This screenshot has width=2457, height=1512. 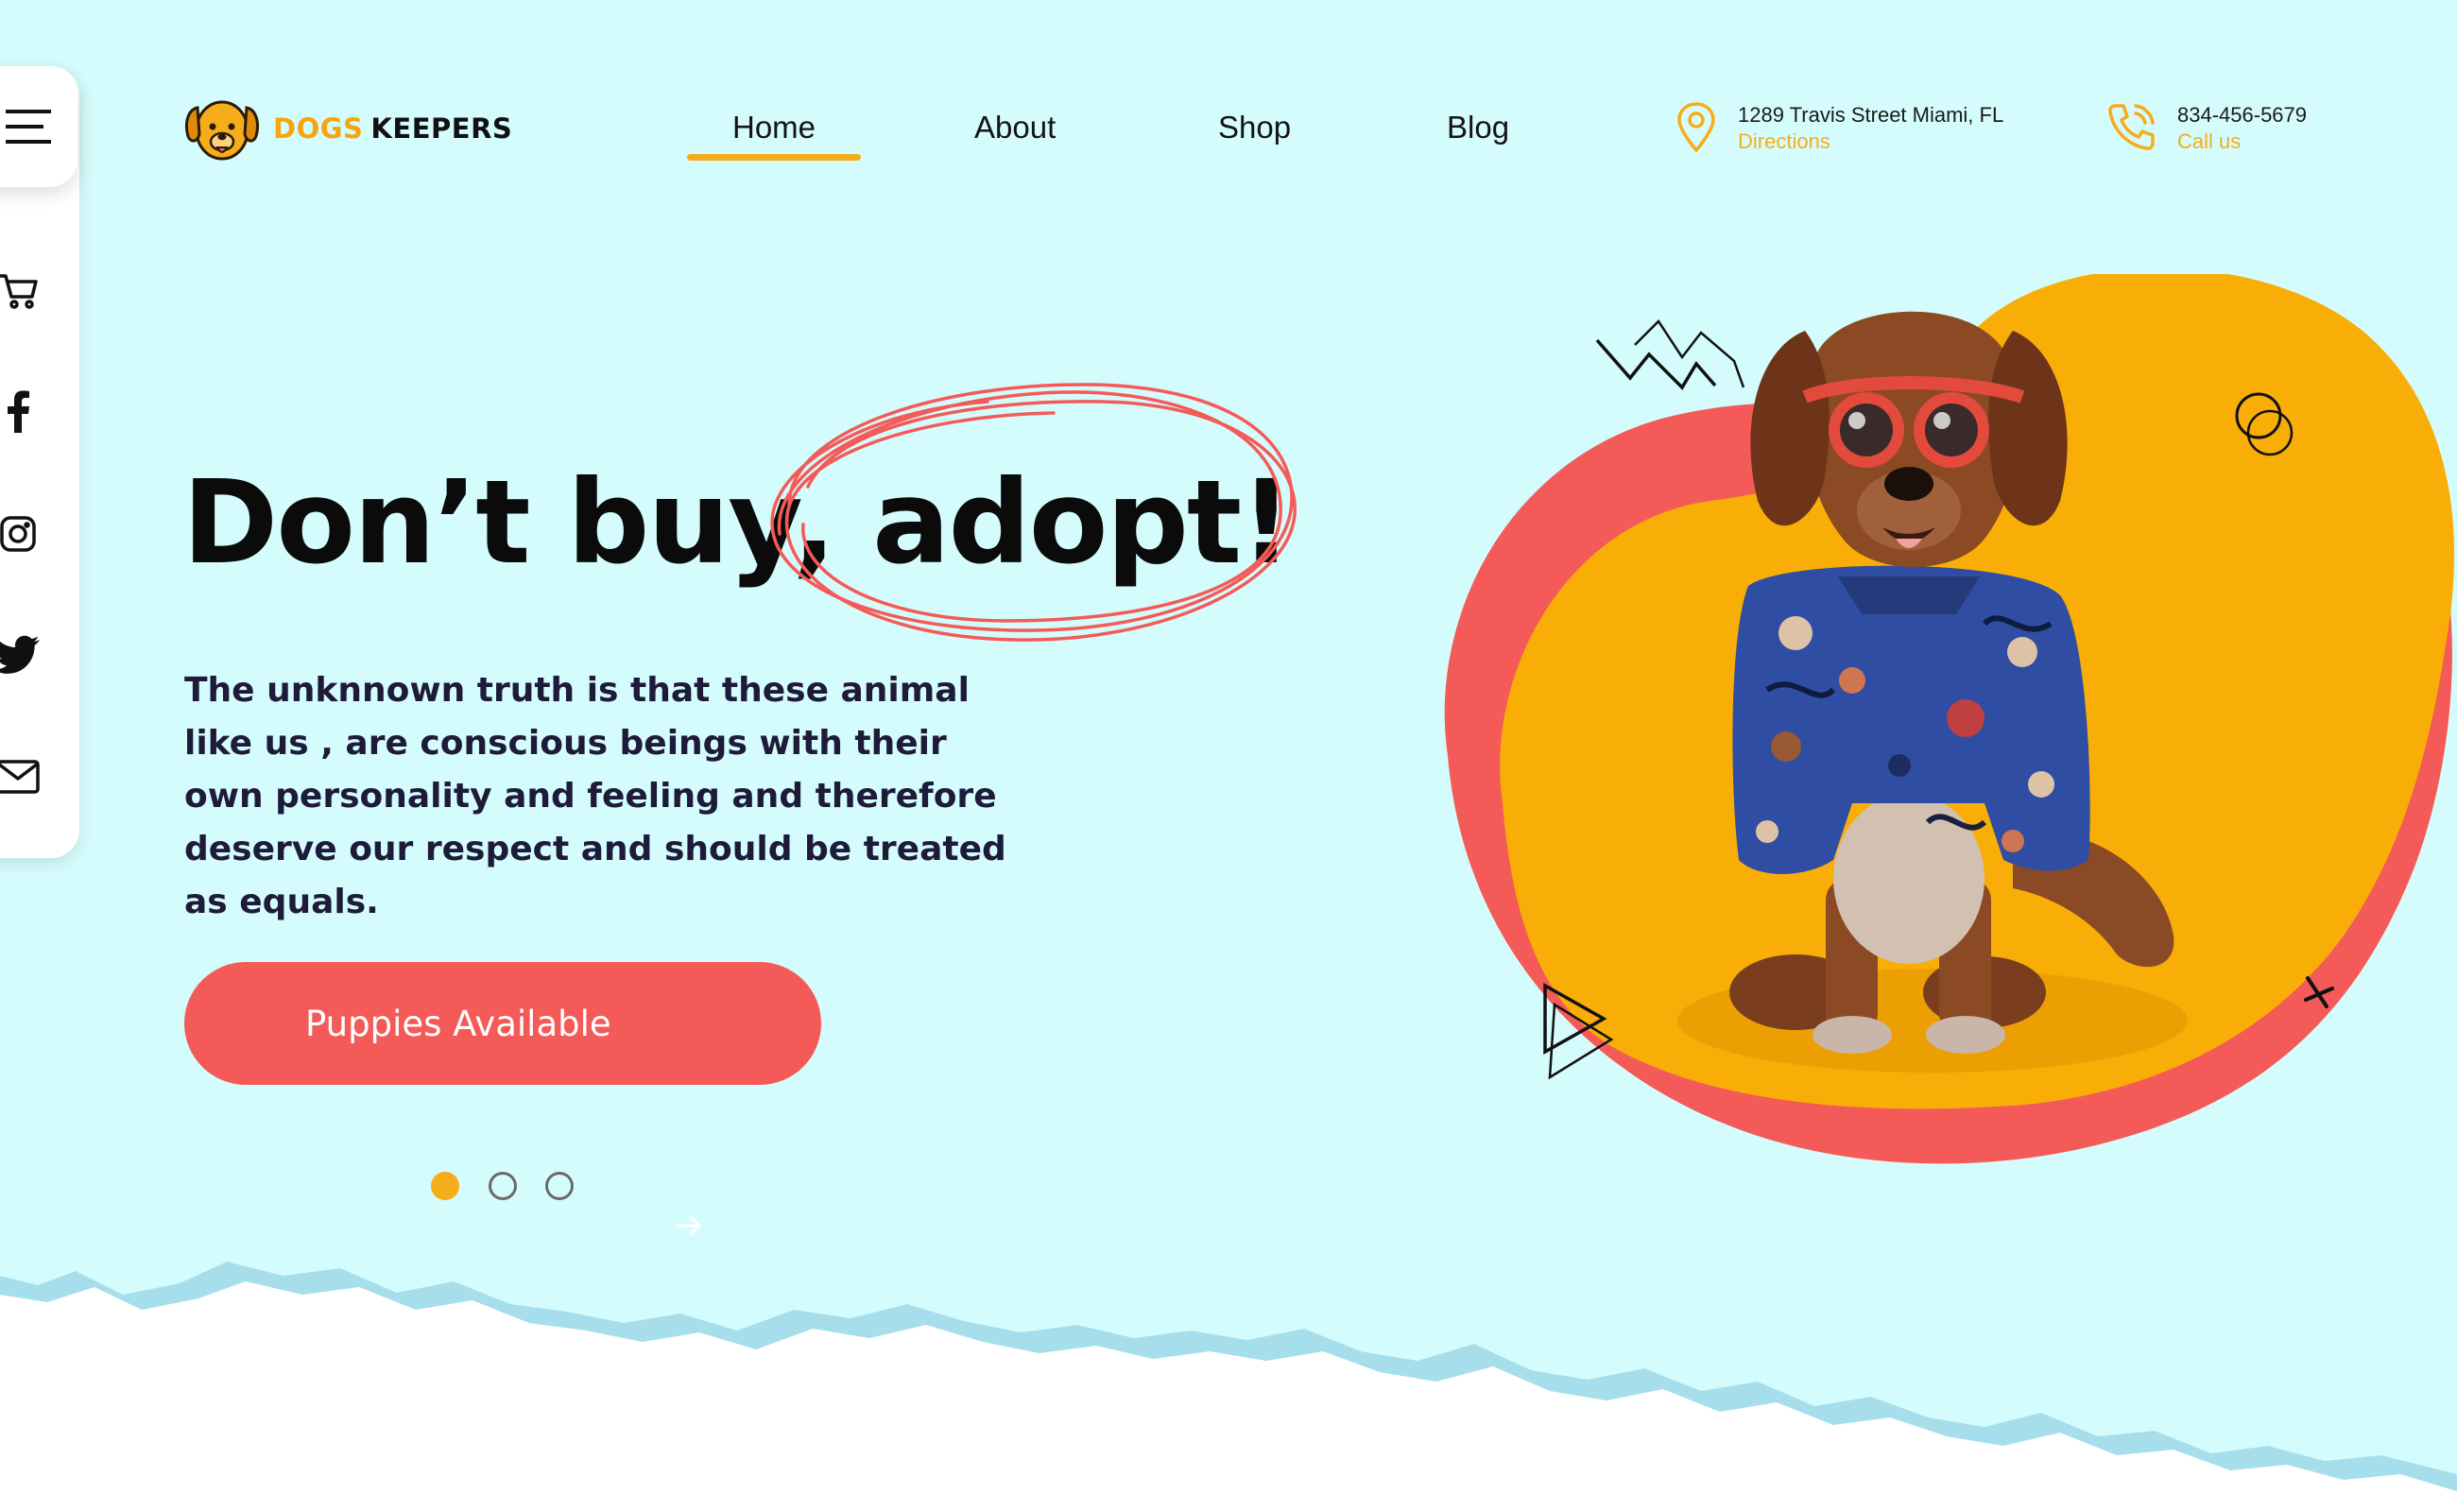 I want to click on address-block: 1289 Travis Street Miami, FL Directions, so click(x=1839, y=128).